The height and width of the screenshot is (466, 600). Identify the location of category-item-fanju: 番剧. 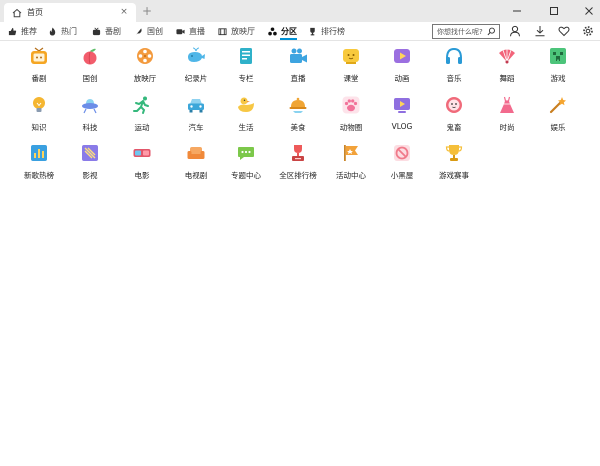
(39, 65).